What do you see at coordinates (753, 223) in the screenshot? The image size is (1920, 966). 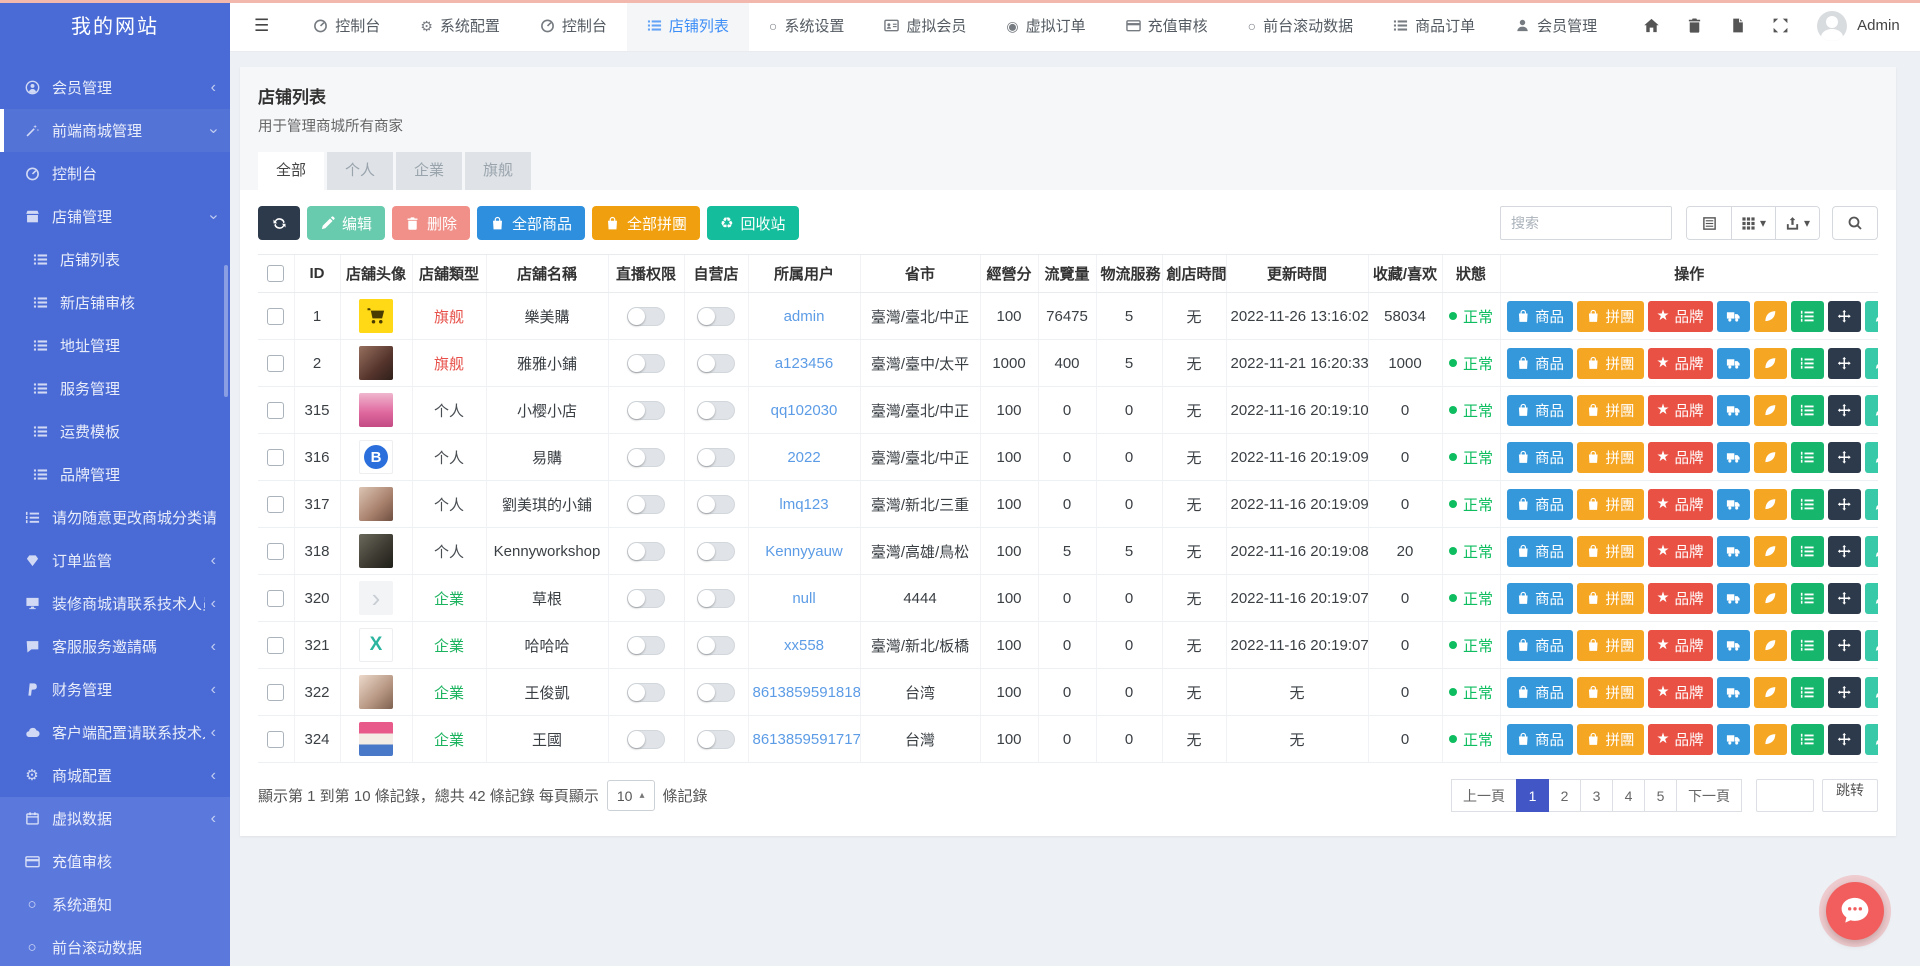 I see `recycle-bin-button: ♻ 回收站` at bounding box center [753, 223].